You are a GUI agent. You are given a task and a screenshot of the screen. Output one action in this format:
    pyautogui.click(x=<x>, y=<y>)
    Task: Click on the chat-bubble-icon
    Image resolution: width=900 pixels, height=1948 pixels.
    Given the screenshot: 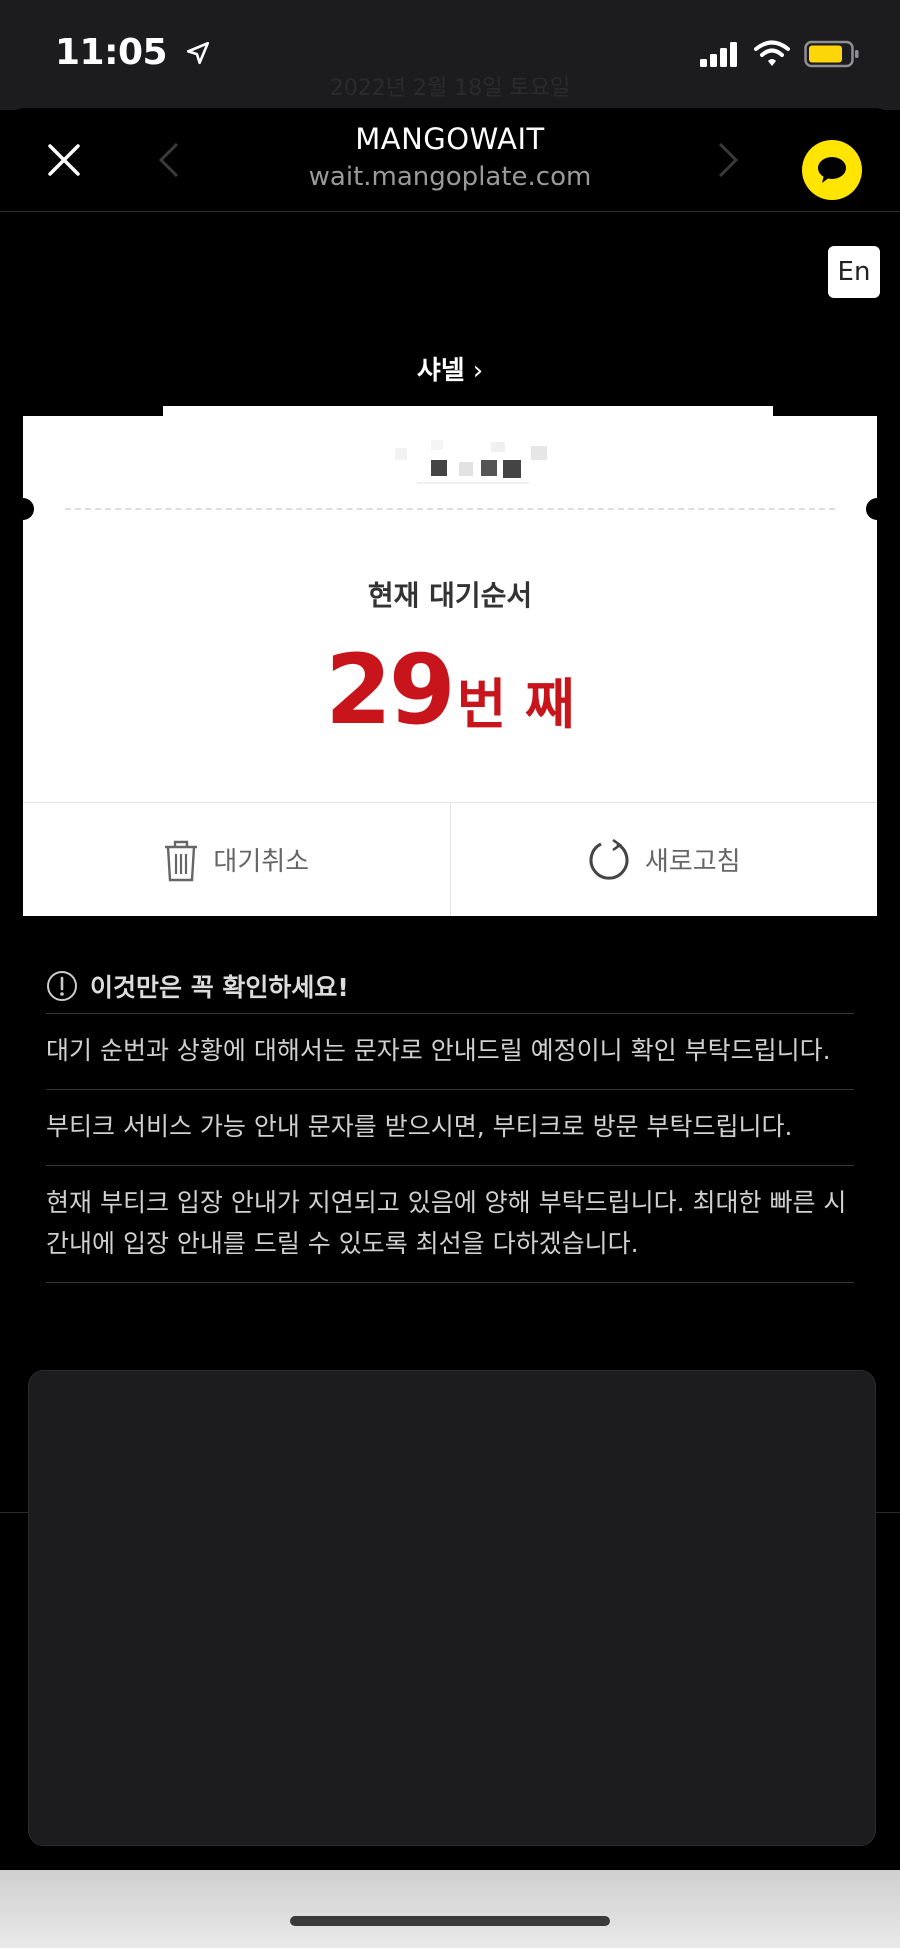 What is the action you would take?
    pyautogui.click(x=832, y=170)
    